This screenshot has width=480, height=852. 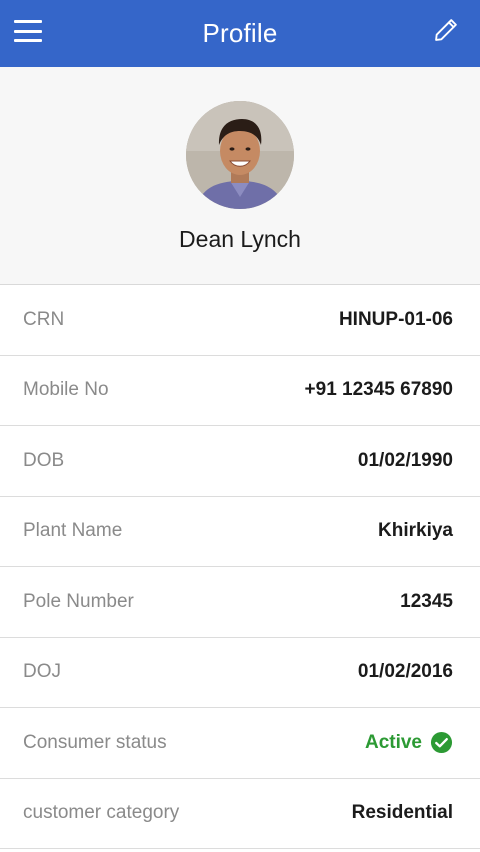 What do you see at coordinates (66, 390) in the screenshot?
I see `detail-label: Mobile No` at bounding box center [66, 390].